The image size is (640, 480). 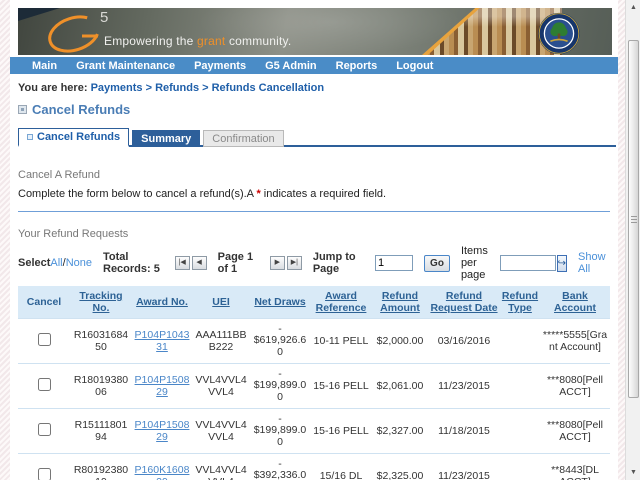 What do you see at coordinates (279, 302) in the screenshot?
I see `sort-link: Net Draws` at bounding box center [279, 302].